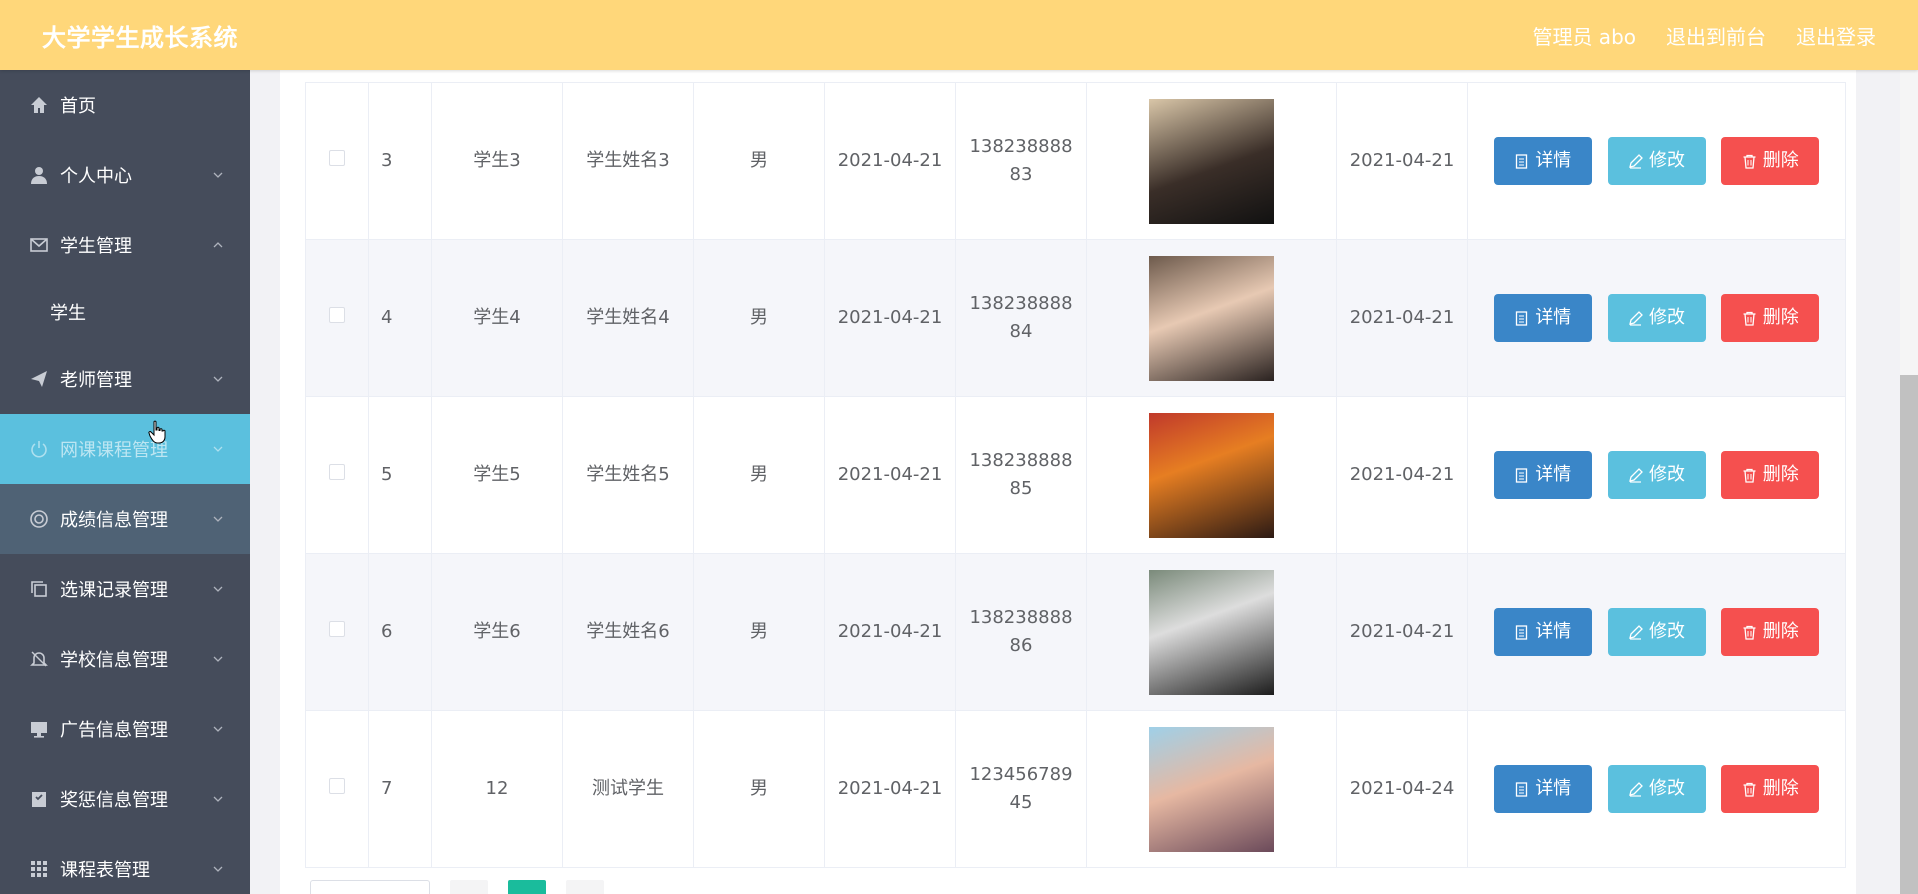  I want to click on sidebar-item-timetable-management: 课程表管理, so click(125, 864).